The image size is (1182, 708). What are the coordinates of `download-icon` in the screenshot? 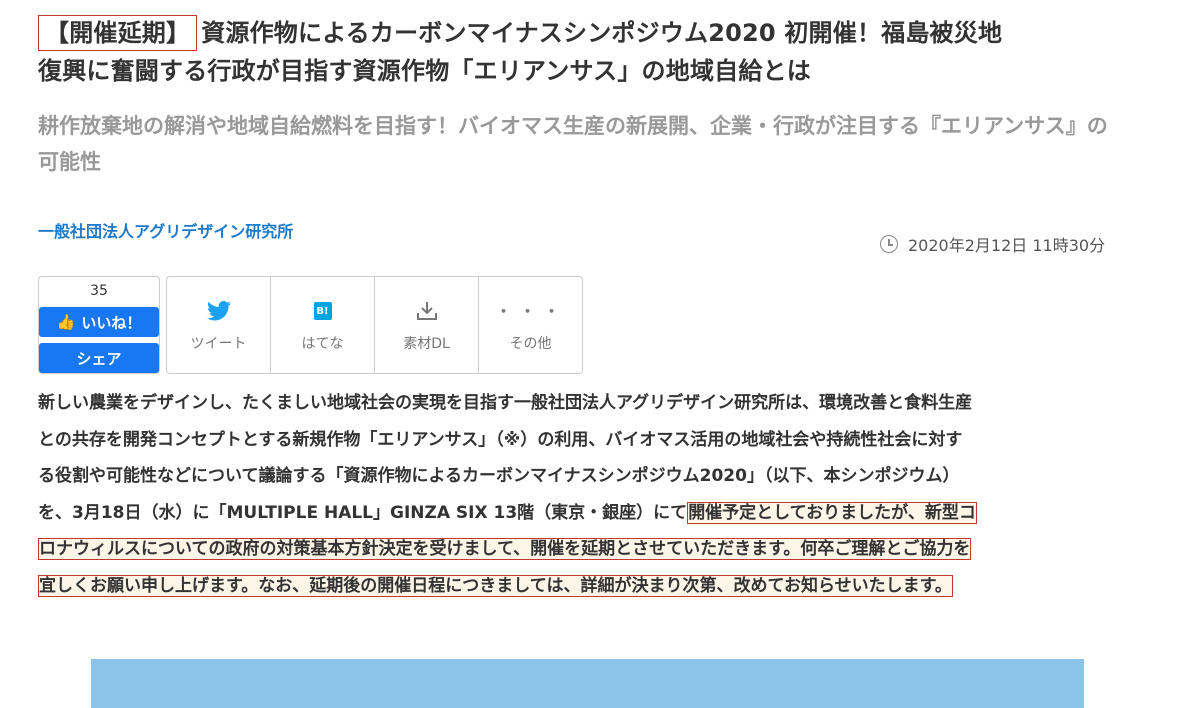 It's located at (427, 311).